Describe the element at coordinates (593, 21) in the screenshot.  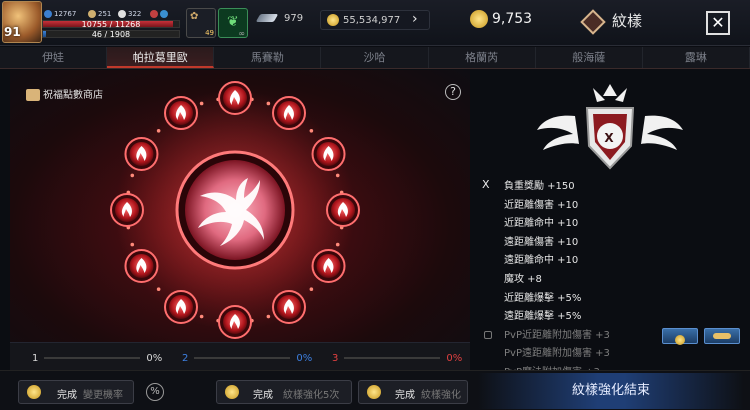
I see `emblem-icon` at that location.